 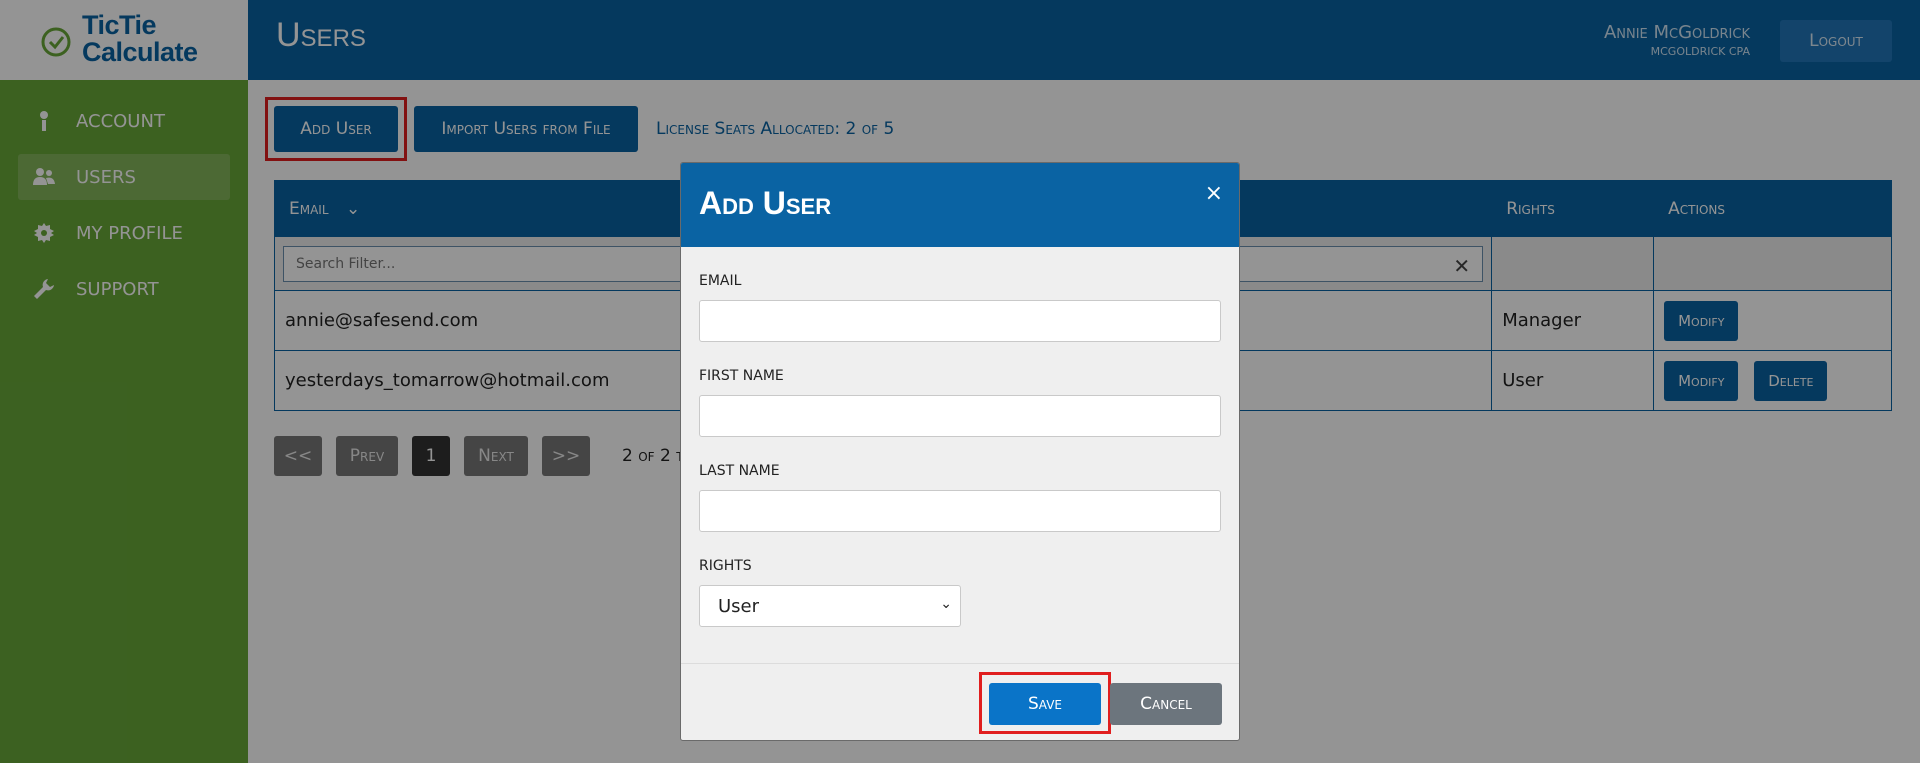 I want to click on save-button: Save, so click(x=1045, y=704).